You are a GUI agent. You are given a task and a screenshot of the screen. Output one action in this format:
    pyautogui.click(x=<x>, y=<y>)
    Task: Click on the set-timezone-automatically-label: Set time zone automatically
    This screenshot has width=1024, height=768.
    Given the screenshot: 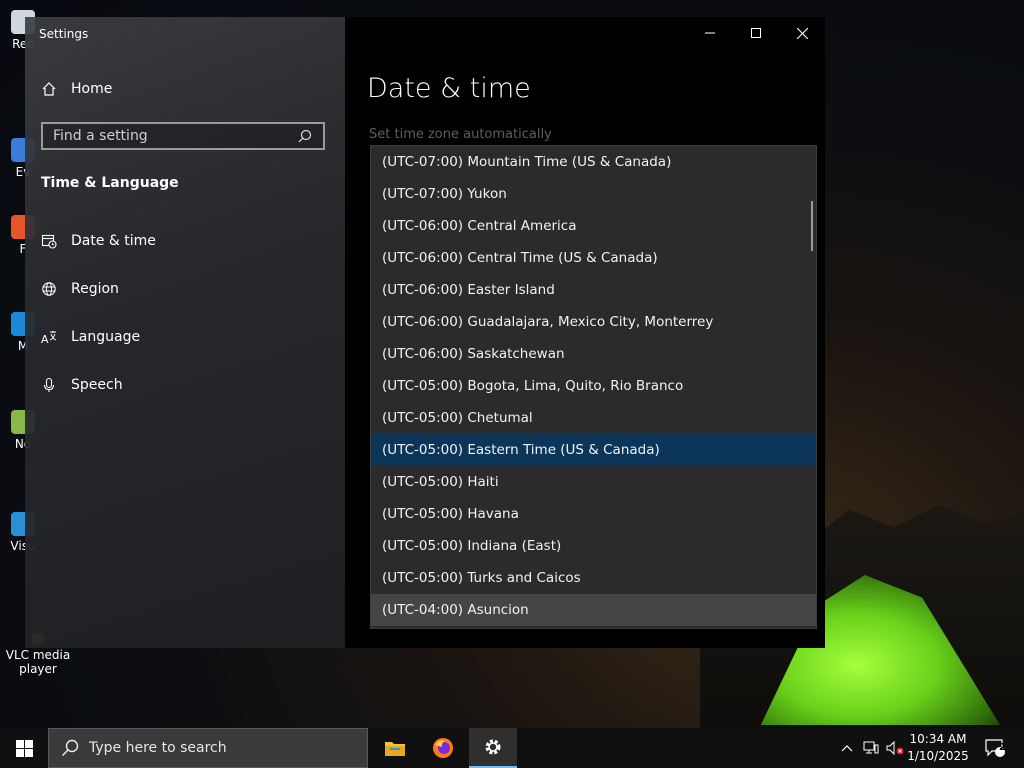 What is the action you would take?
    pyautogui.click(x=460, y=134)
    